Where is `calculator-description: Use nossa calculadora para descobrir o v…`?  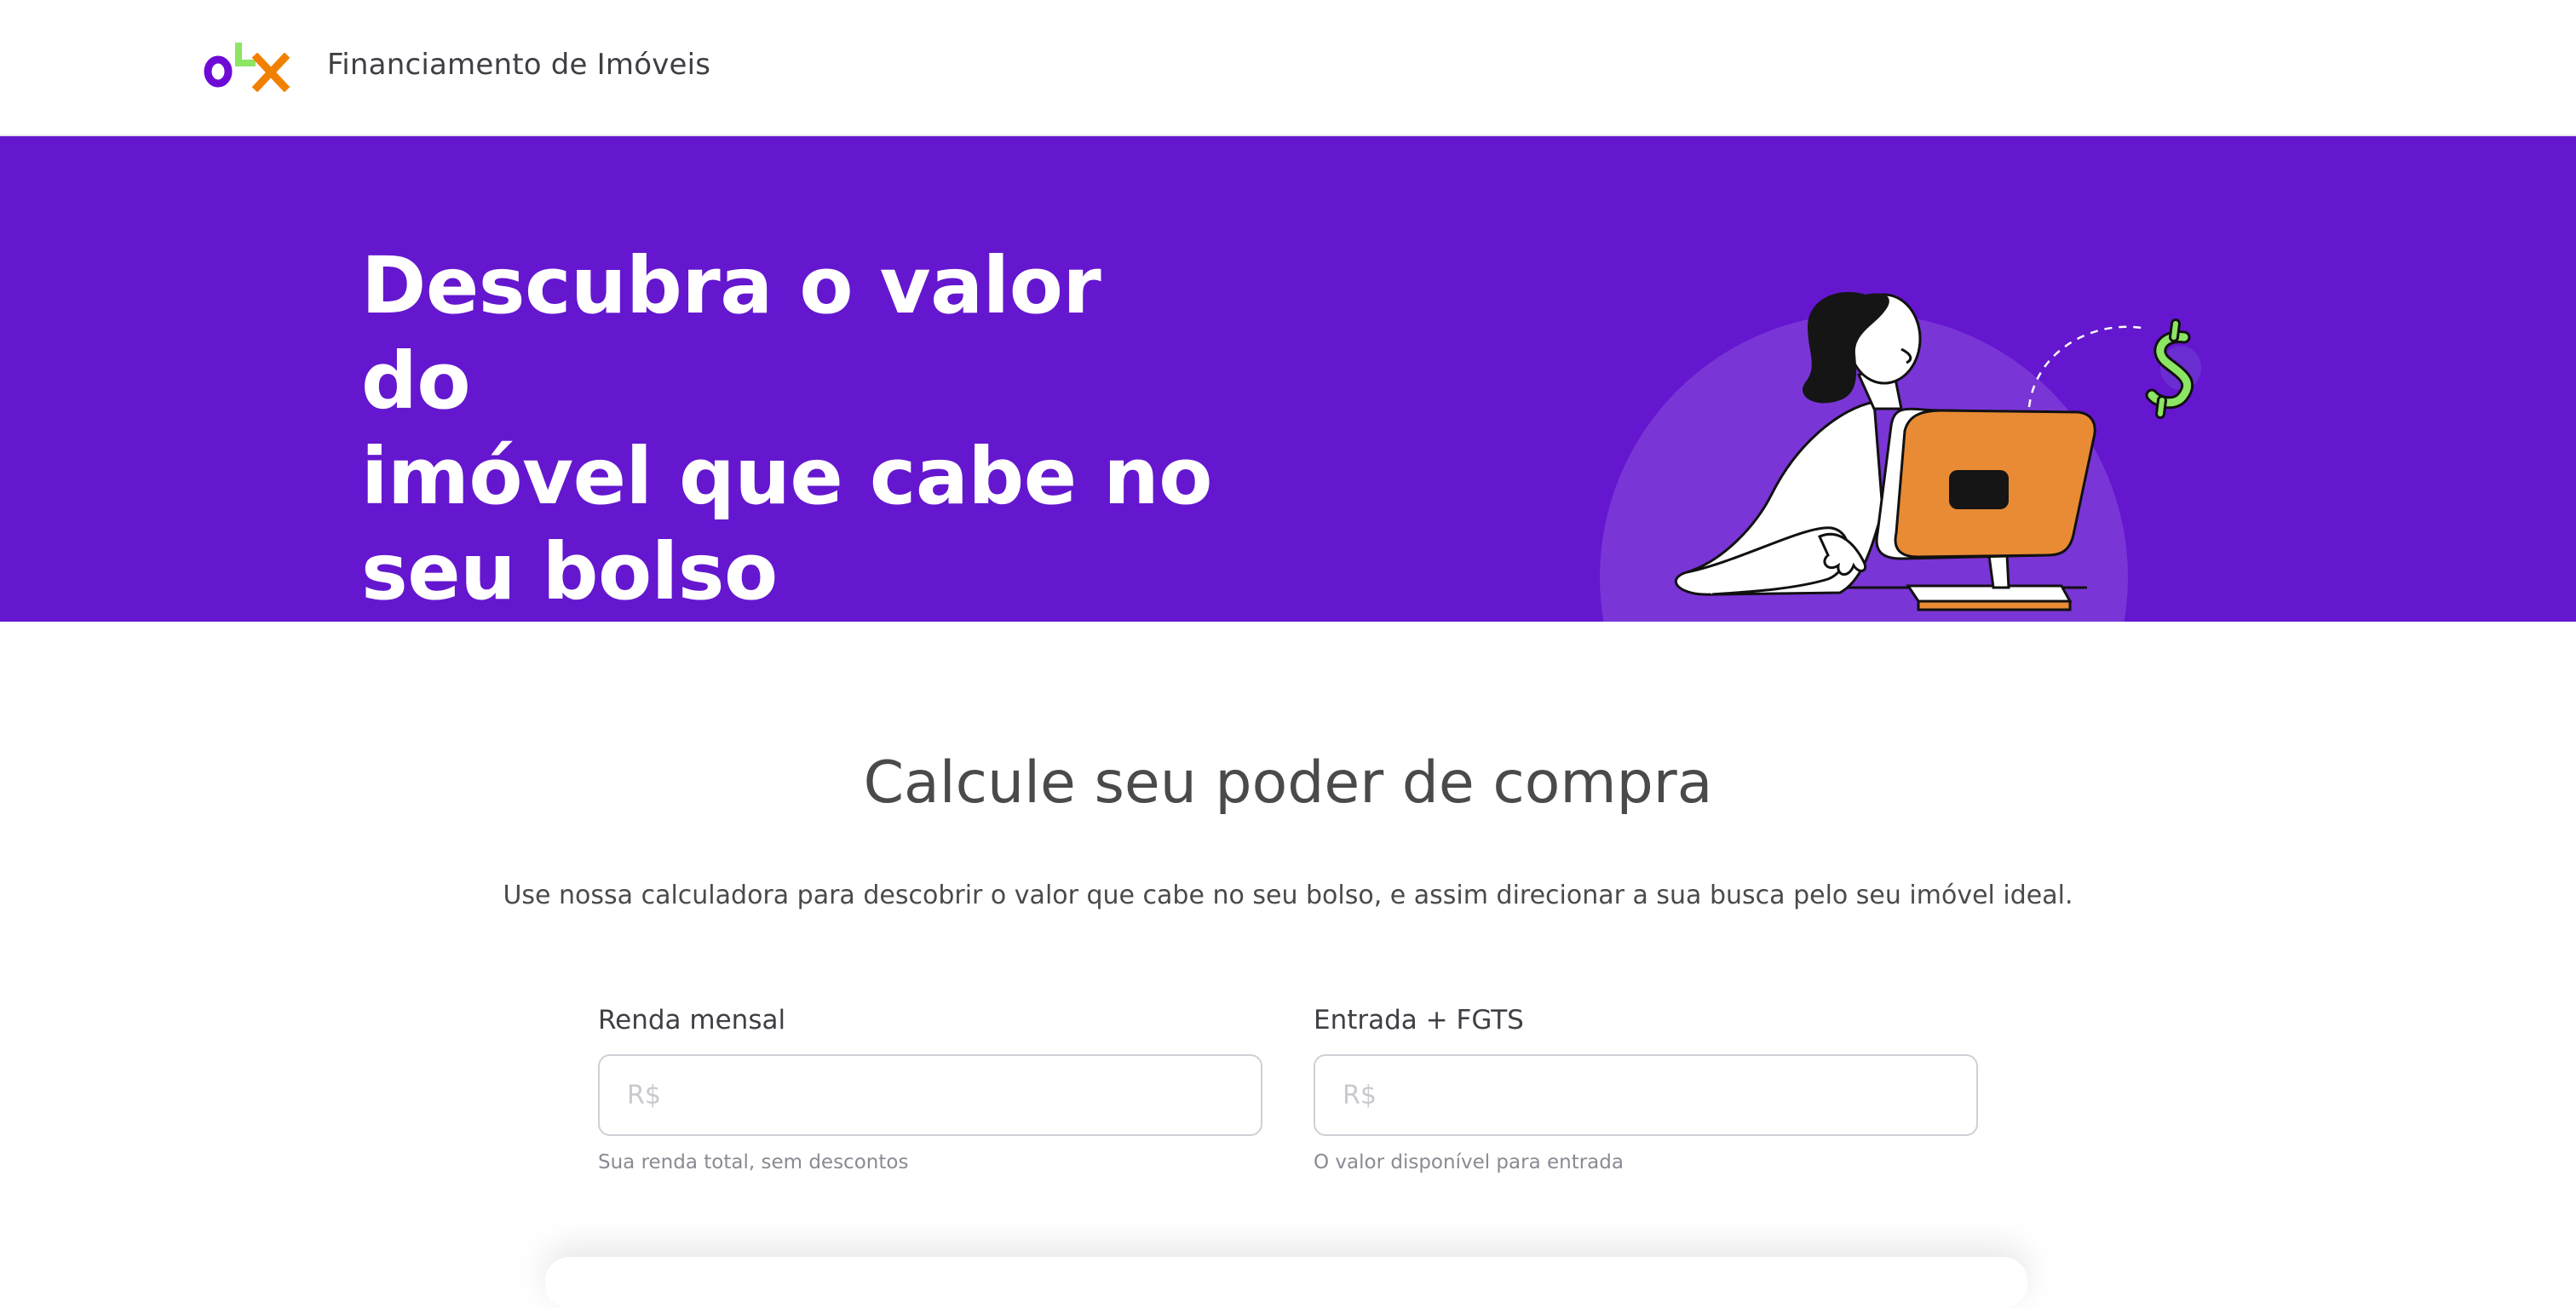 calculator-description: Use nossa calculadora para descobrir o v… is located at coordinates (1288, 895).